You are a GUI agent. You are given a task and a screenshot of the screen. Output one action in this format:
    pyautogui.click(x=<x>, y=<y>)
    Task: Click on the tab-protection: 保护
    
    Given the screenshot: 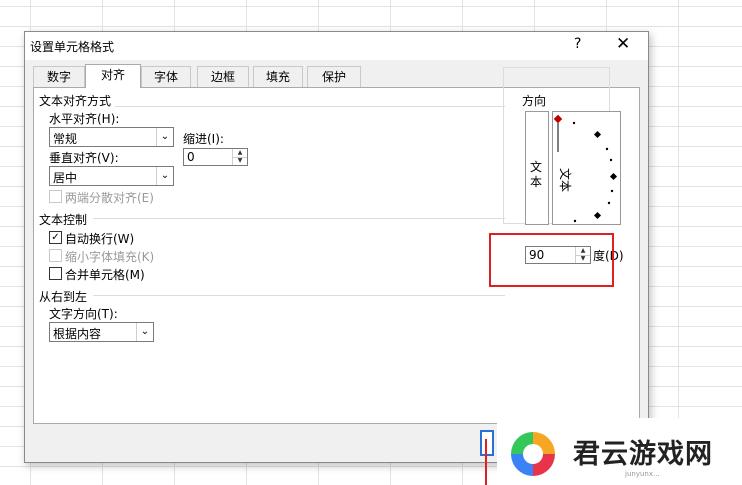 What is the action you would take?
    pyautogui.click(x=334, y=76)
    